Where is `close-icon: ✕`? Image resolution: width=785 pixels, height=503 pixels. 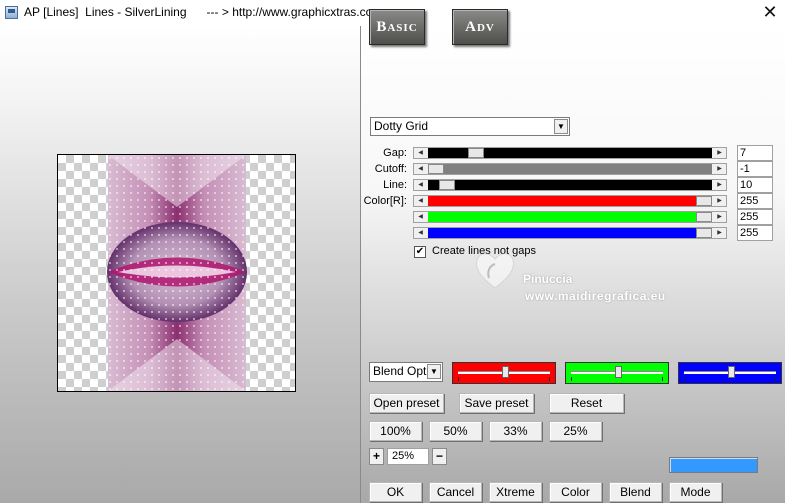 close-icon: ✕ is located at coordinates (770, 12).